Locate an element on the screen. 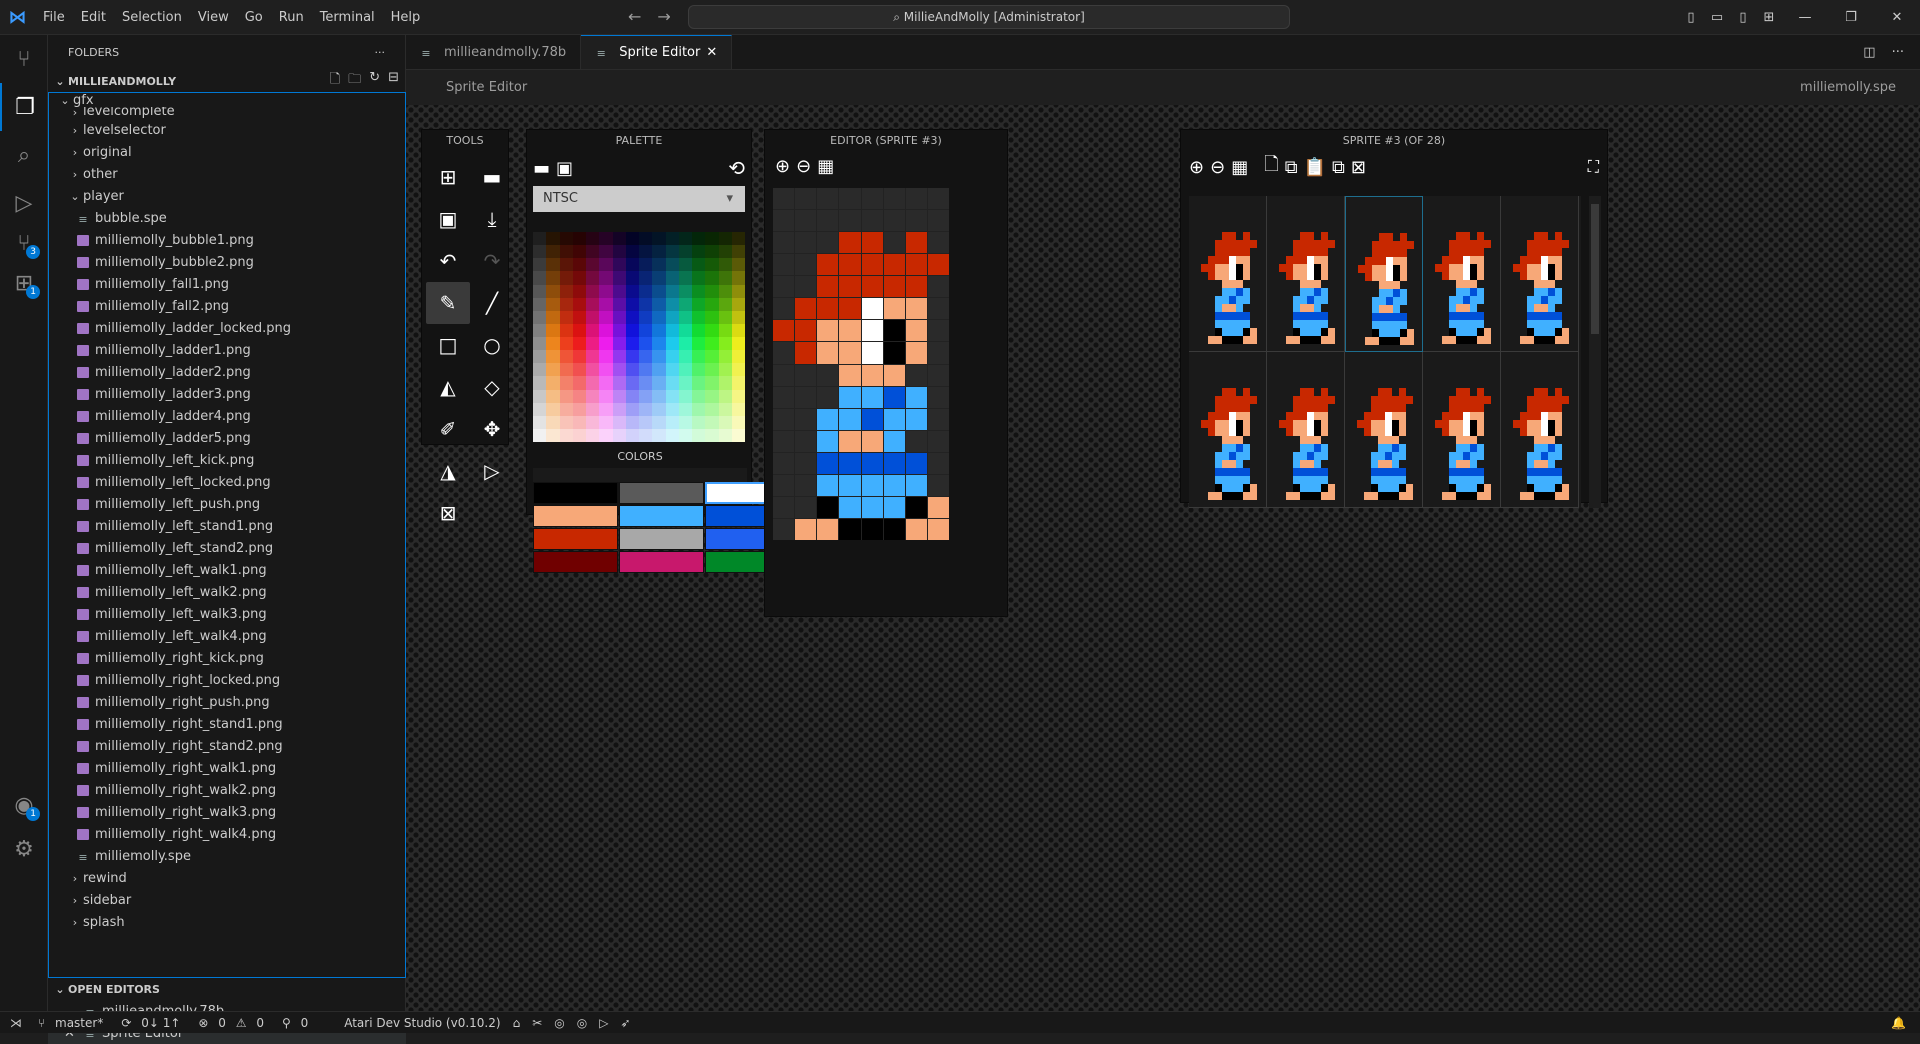  file-item: milliemolly_left_walk1.png is located at coordinates (227, 570).